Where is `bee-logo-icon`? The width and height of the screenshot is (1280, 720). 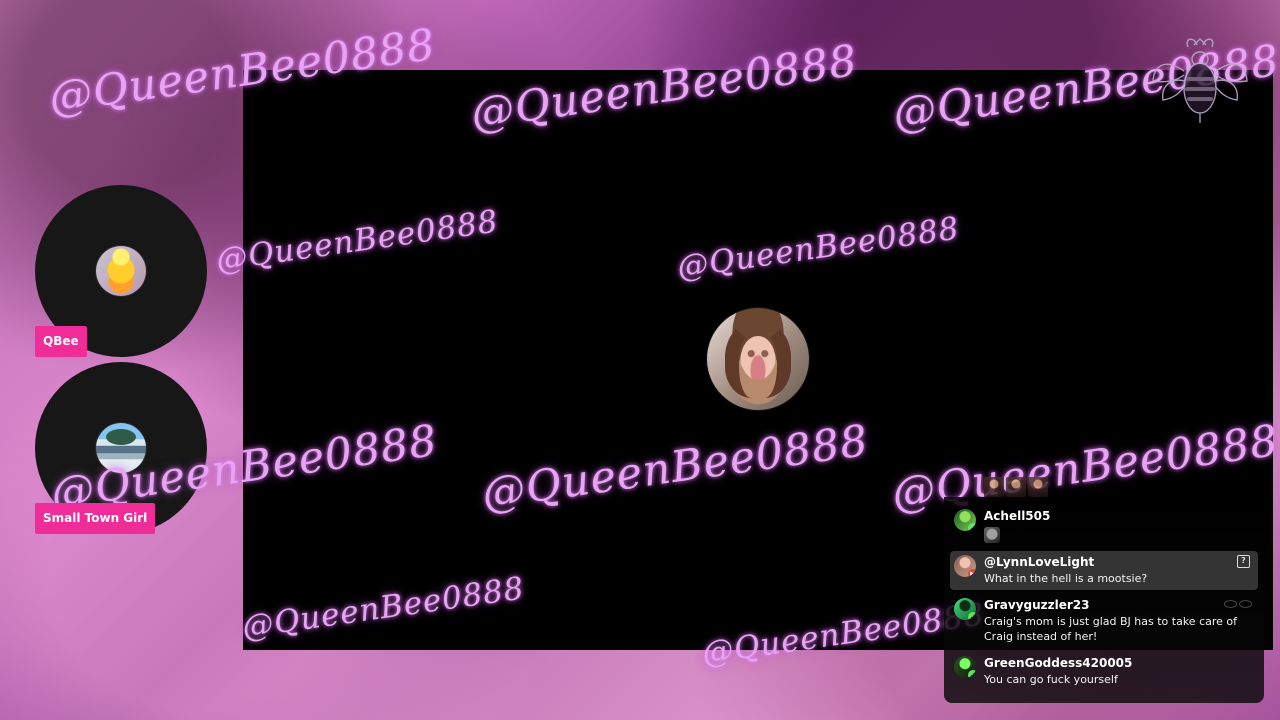
bee-logo-icon is located at coordinates (1200, 80).